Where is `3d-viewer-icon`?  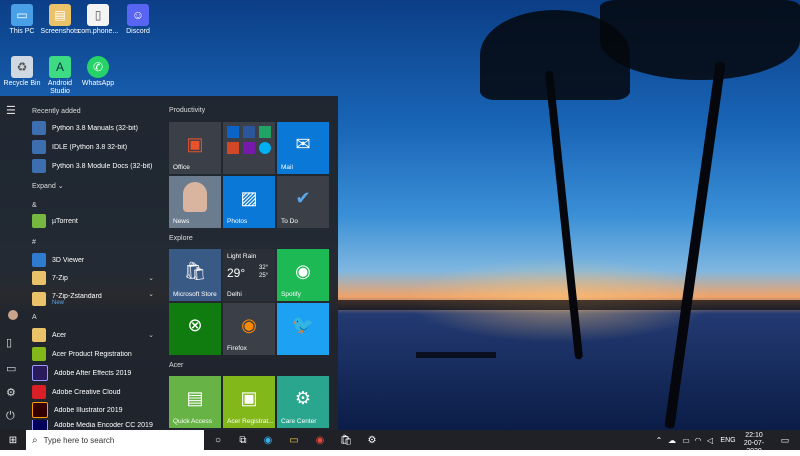 3d-viewer-icon is located at coordinates (39, 260).